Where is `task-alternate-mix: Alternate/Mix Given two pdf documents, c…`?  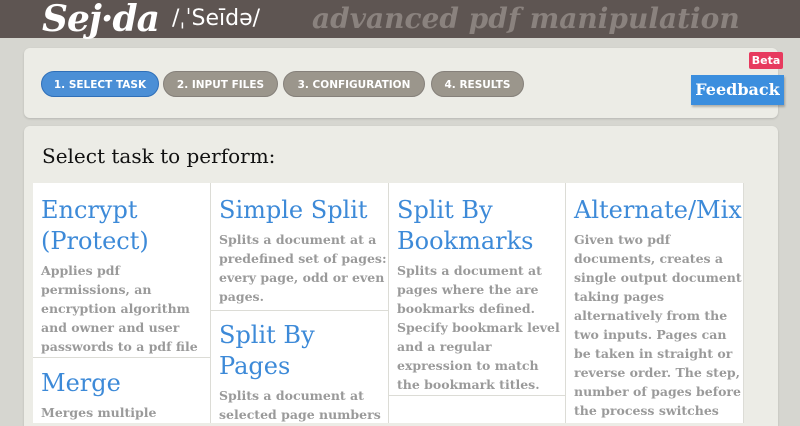
task-alternate-mix: Alternate/Mix Given two pdf documents, c… is located at coordinates (654, 307).